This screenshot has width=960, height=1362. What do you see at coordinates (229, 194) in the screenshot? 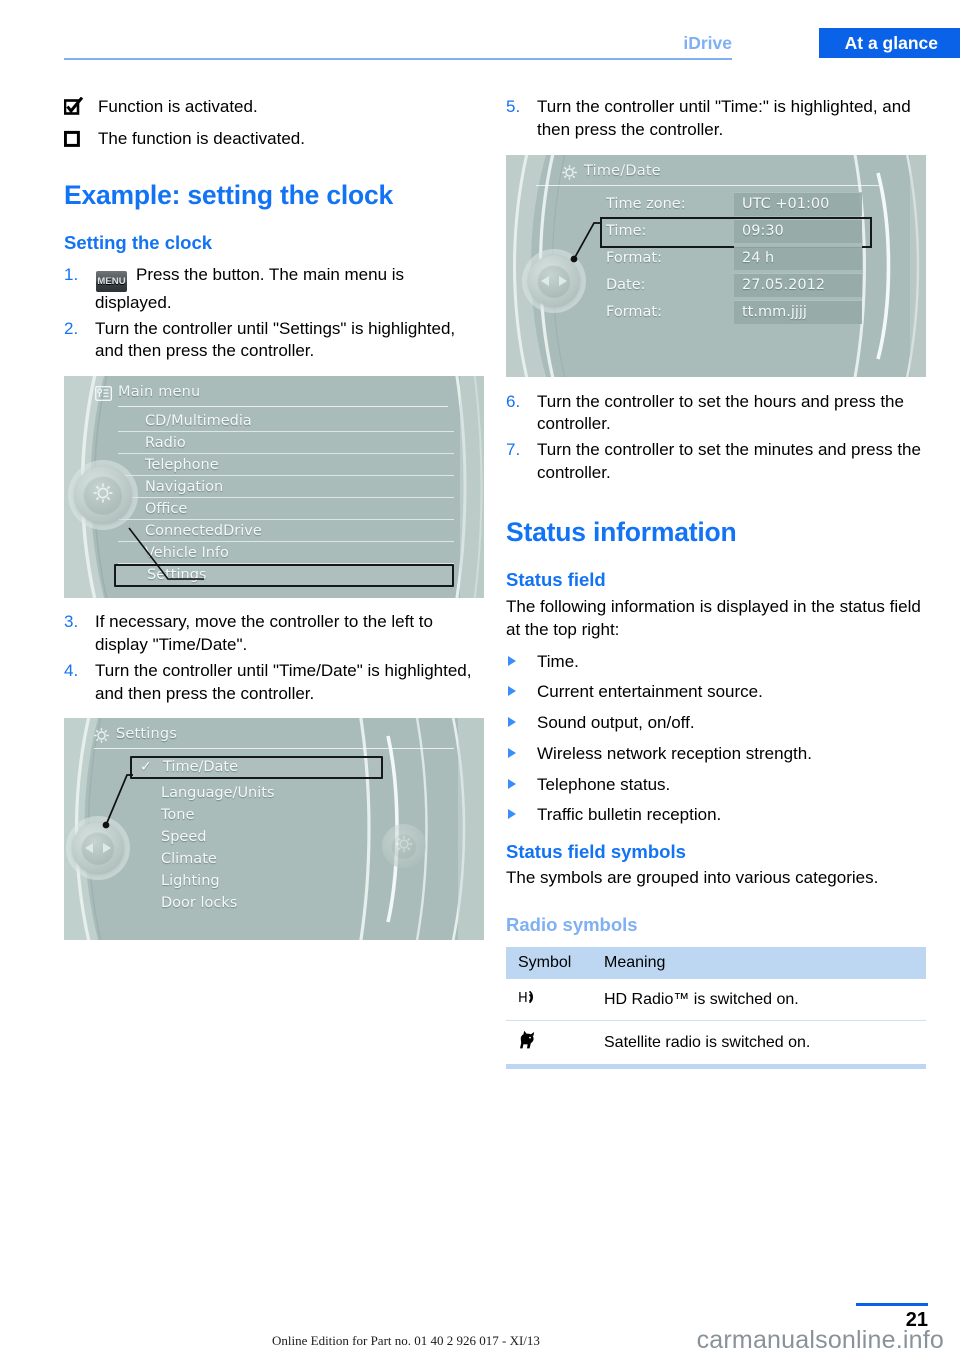
I see `page-title: Example: setting the clock` at bounding box center [229, 194].